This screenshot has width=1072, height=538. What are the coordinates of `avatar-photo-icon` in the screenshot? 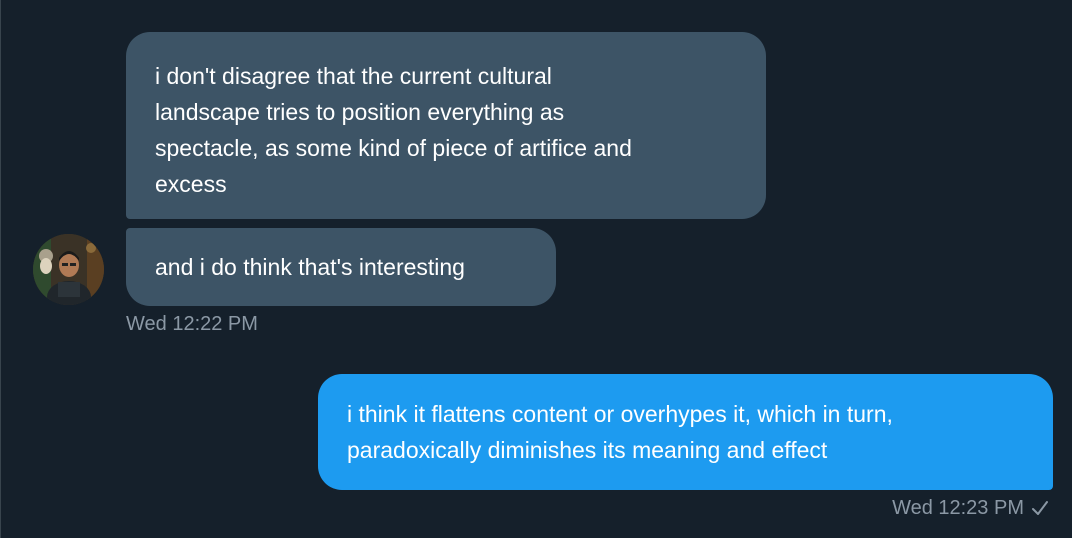 It's located at (68, 269).